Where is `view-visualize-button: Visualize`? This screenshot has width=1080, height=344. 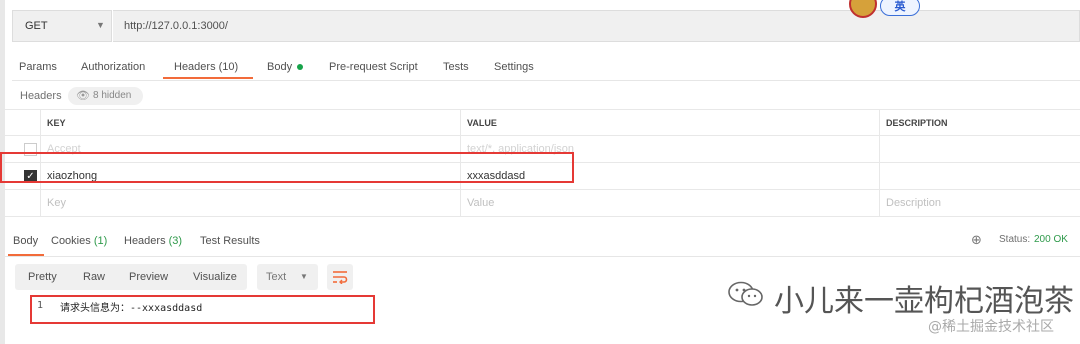 view-visualize-button: Visualize is located at coordinates (215, 277).